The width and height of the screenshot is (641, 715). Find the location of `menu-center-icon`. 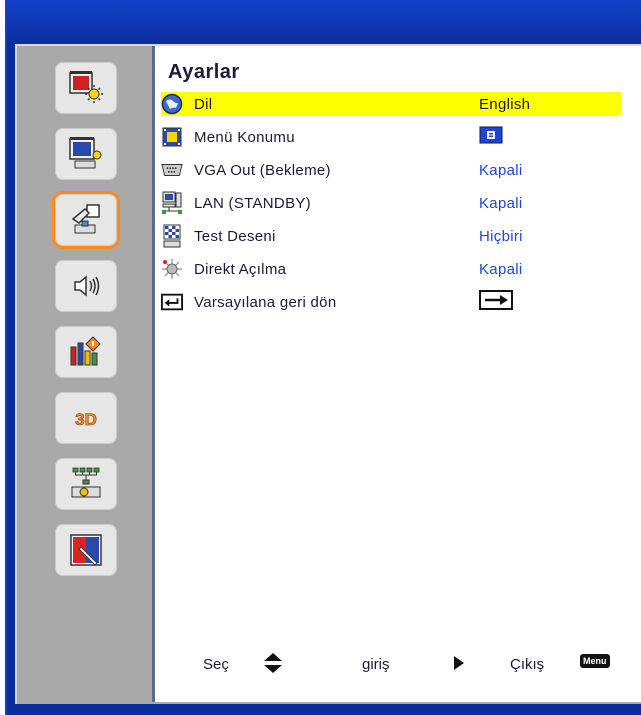

menu-center-icon is located at coordinates (491, 137).